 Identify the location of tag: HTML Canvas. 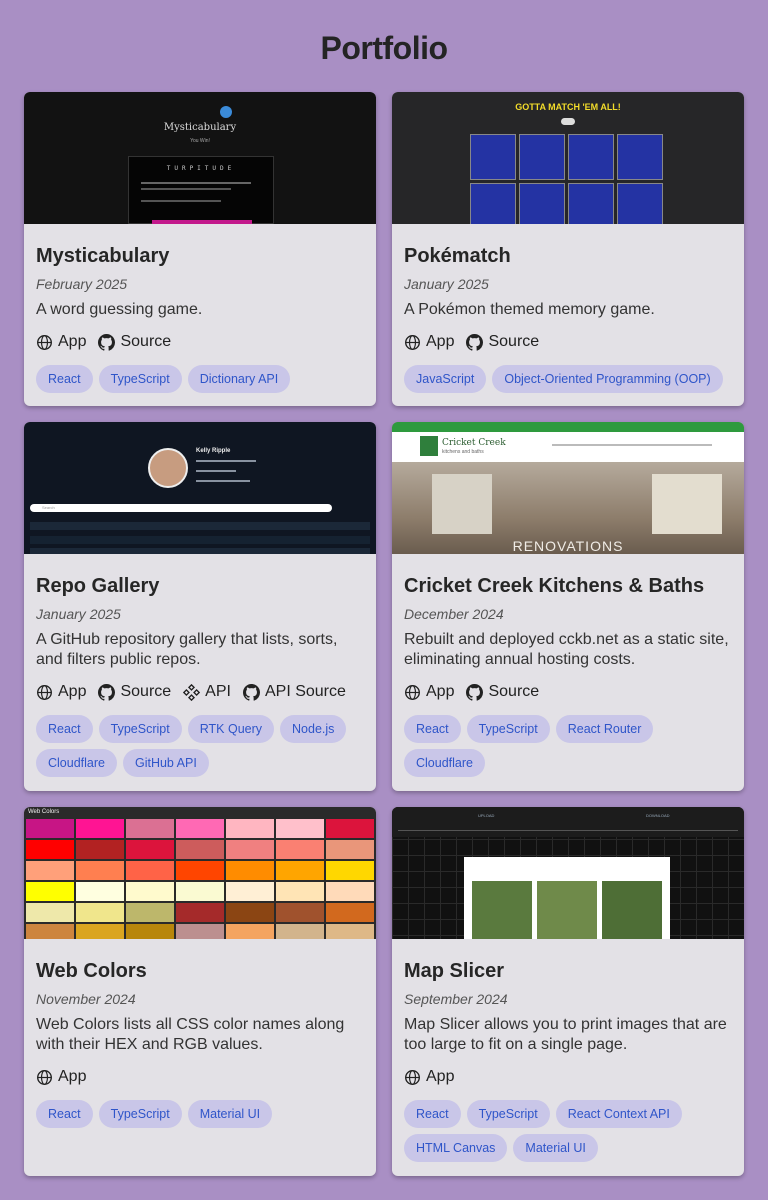
(456, 1148).